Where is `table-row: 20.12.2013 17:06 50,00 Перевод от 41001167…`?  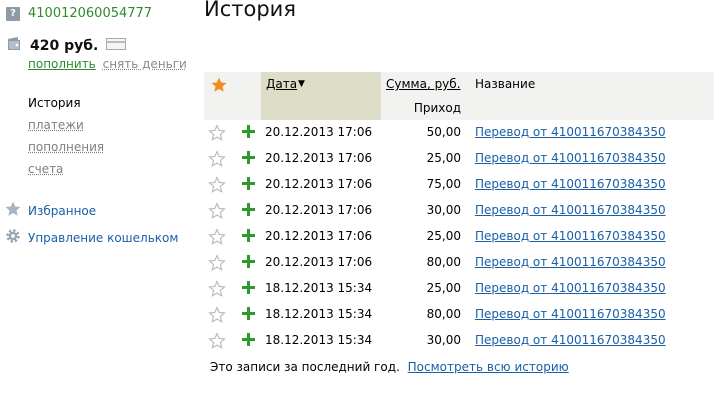
table-row: 20.12.2013 17:06 50,00 Перевод от 41001167… is located at coordinates (459, 133).